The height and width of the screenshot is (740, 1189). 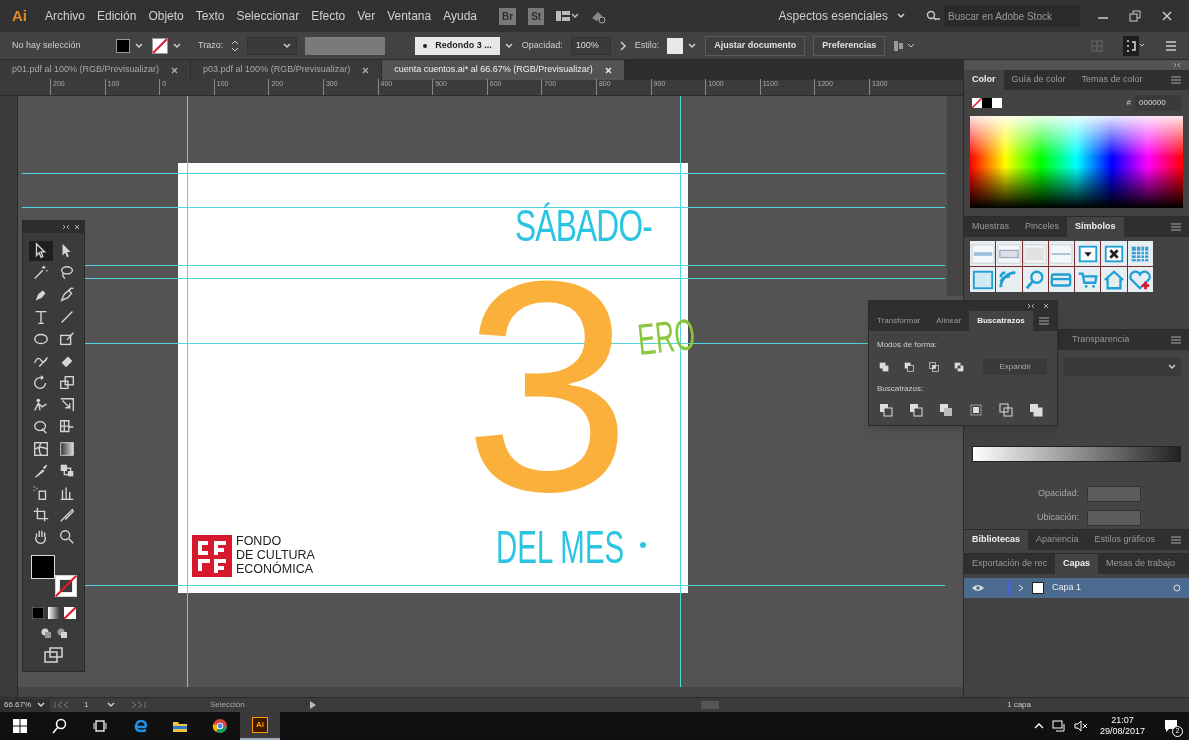 I want to click on menu-item: Efecto, so click(x=328, y=16).